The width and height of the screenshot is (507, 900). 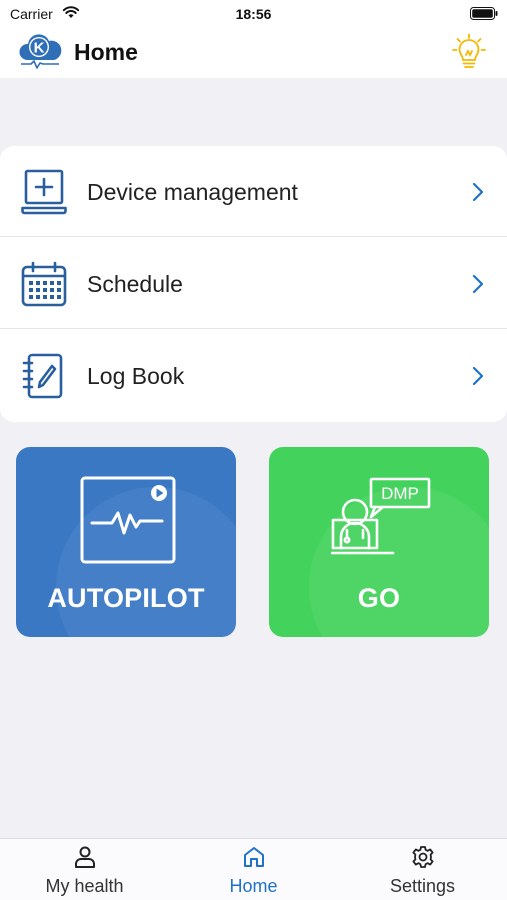 What do you see at coordinates (84, 869) in the screenshot?
I see `tab-my-health: My health` at bounding box center [84, 869].